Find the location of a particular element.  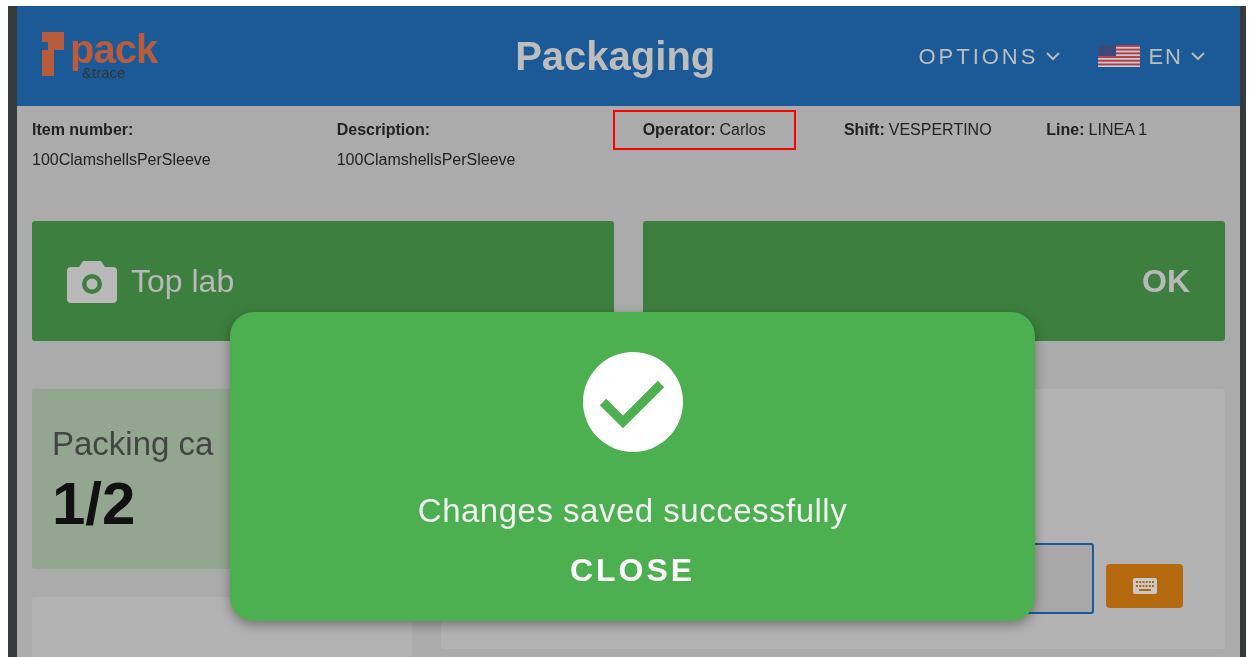

field-label: Operator: is located at coordinates (679, 130).